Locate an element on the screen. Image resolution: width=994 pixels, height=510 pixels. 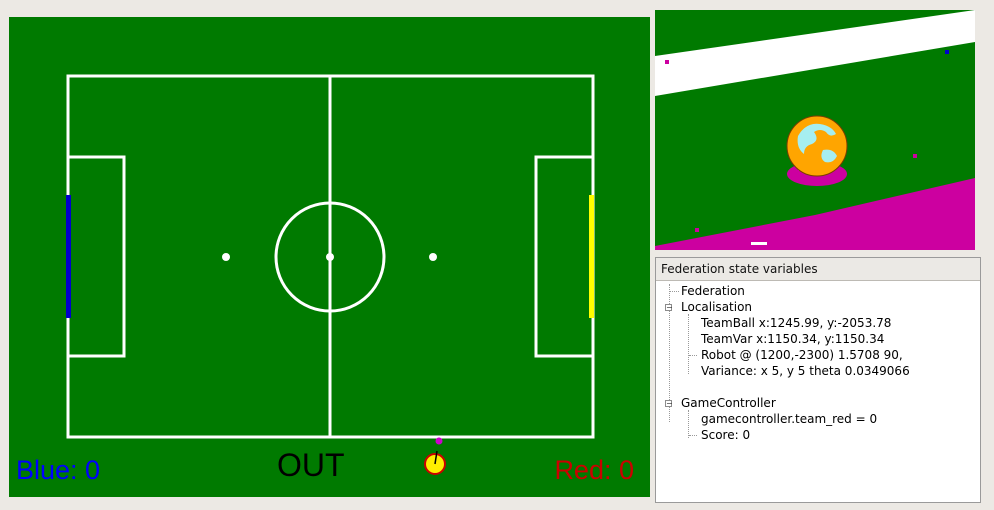
right-penalty-spot is located at coordinates (433, 257).